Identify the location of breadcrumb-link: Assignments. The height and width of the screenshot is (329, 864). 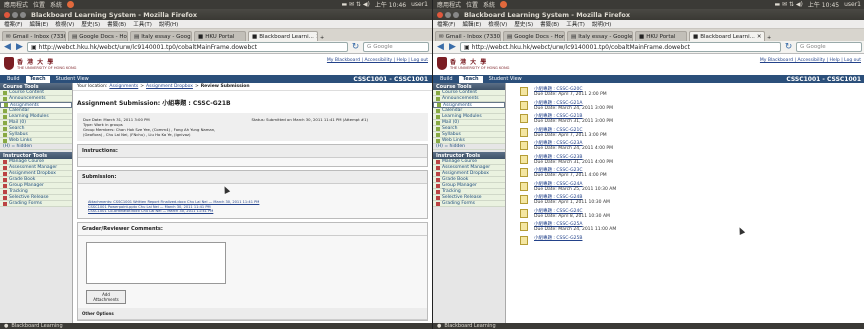
(123, 86).